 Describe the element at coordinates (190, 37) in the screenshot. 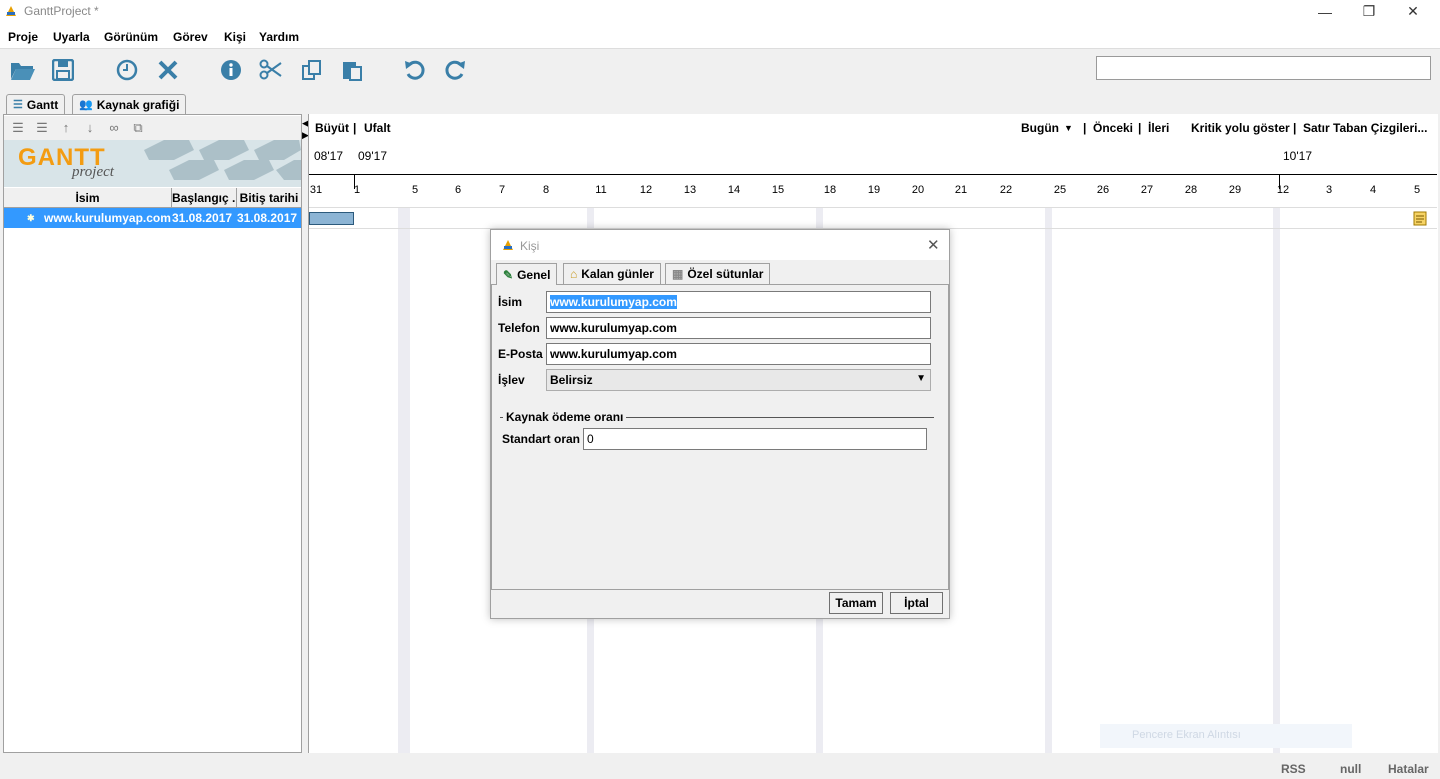

I see `menu-gorev: Görev` at that location.